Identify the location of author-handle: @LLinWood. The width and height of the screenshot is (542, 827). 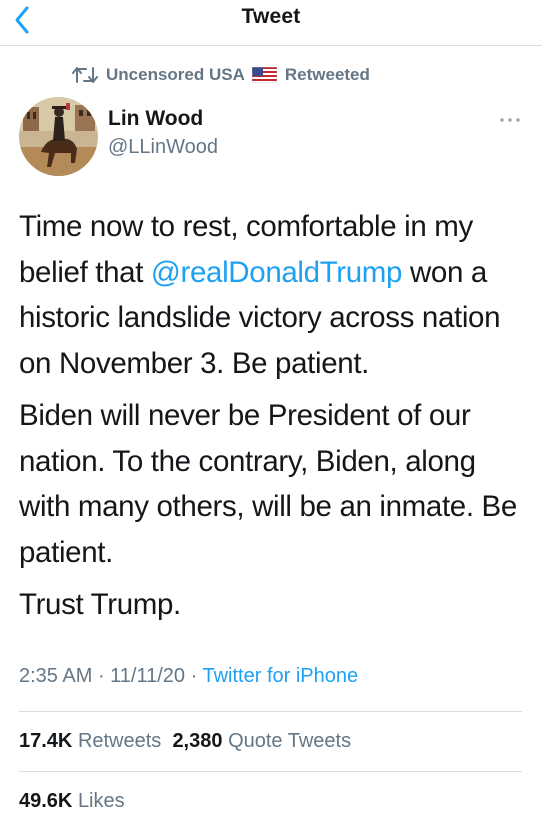
(163, 147).